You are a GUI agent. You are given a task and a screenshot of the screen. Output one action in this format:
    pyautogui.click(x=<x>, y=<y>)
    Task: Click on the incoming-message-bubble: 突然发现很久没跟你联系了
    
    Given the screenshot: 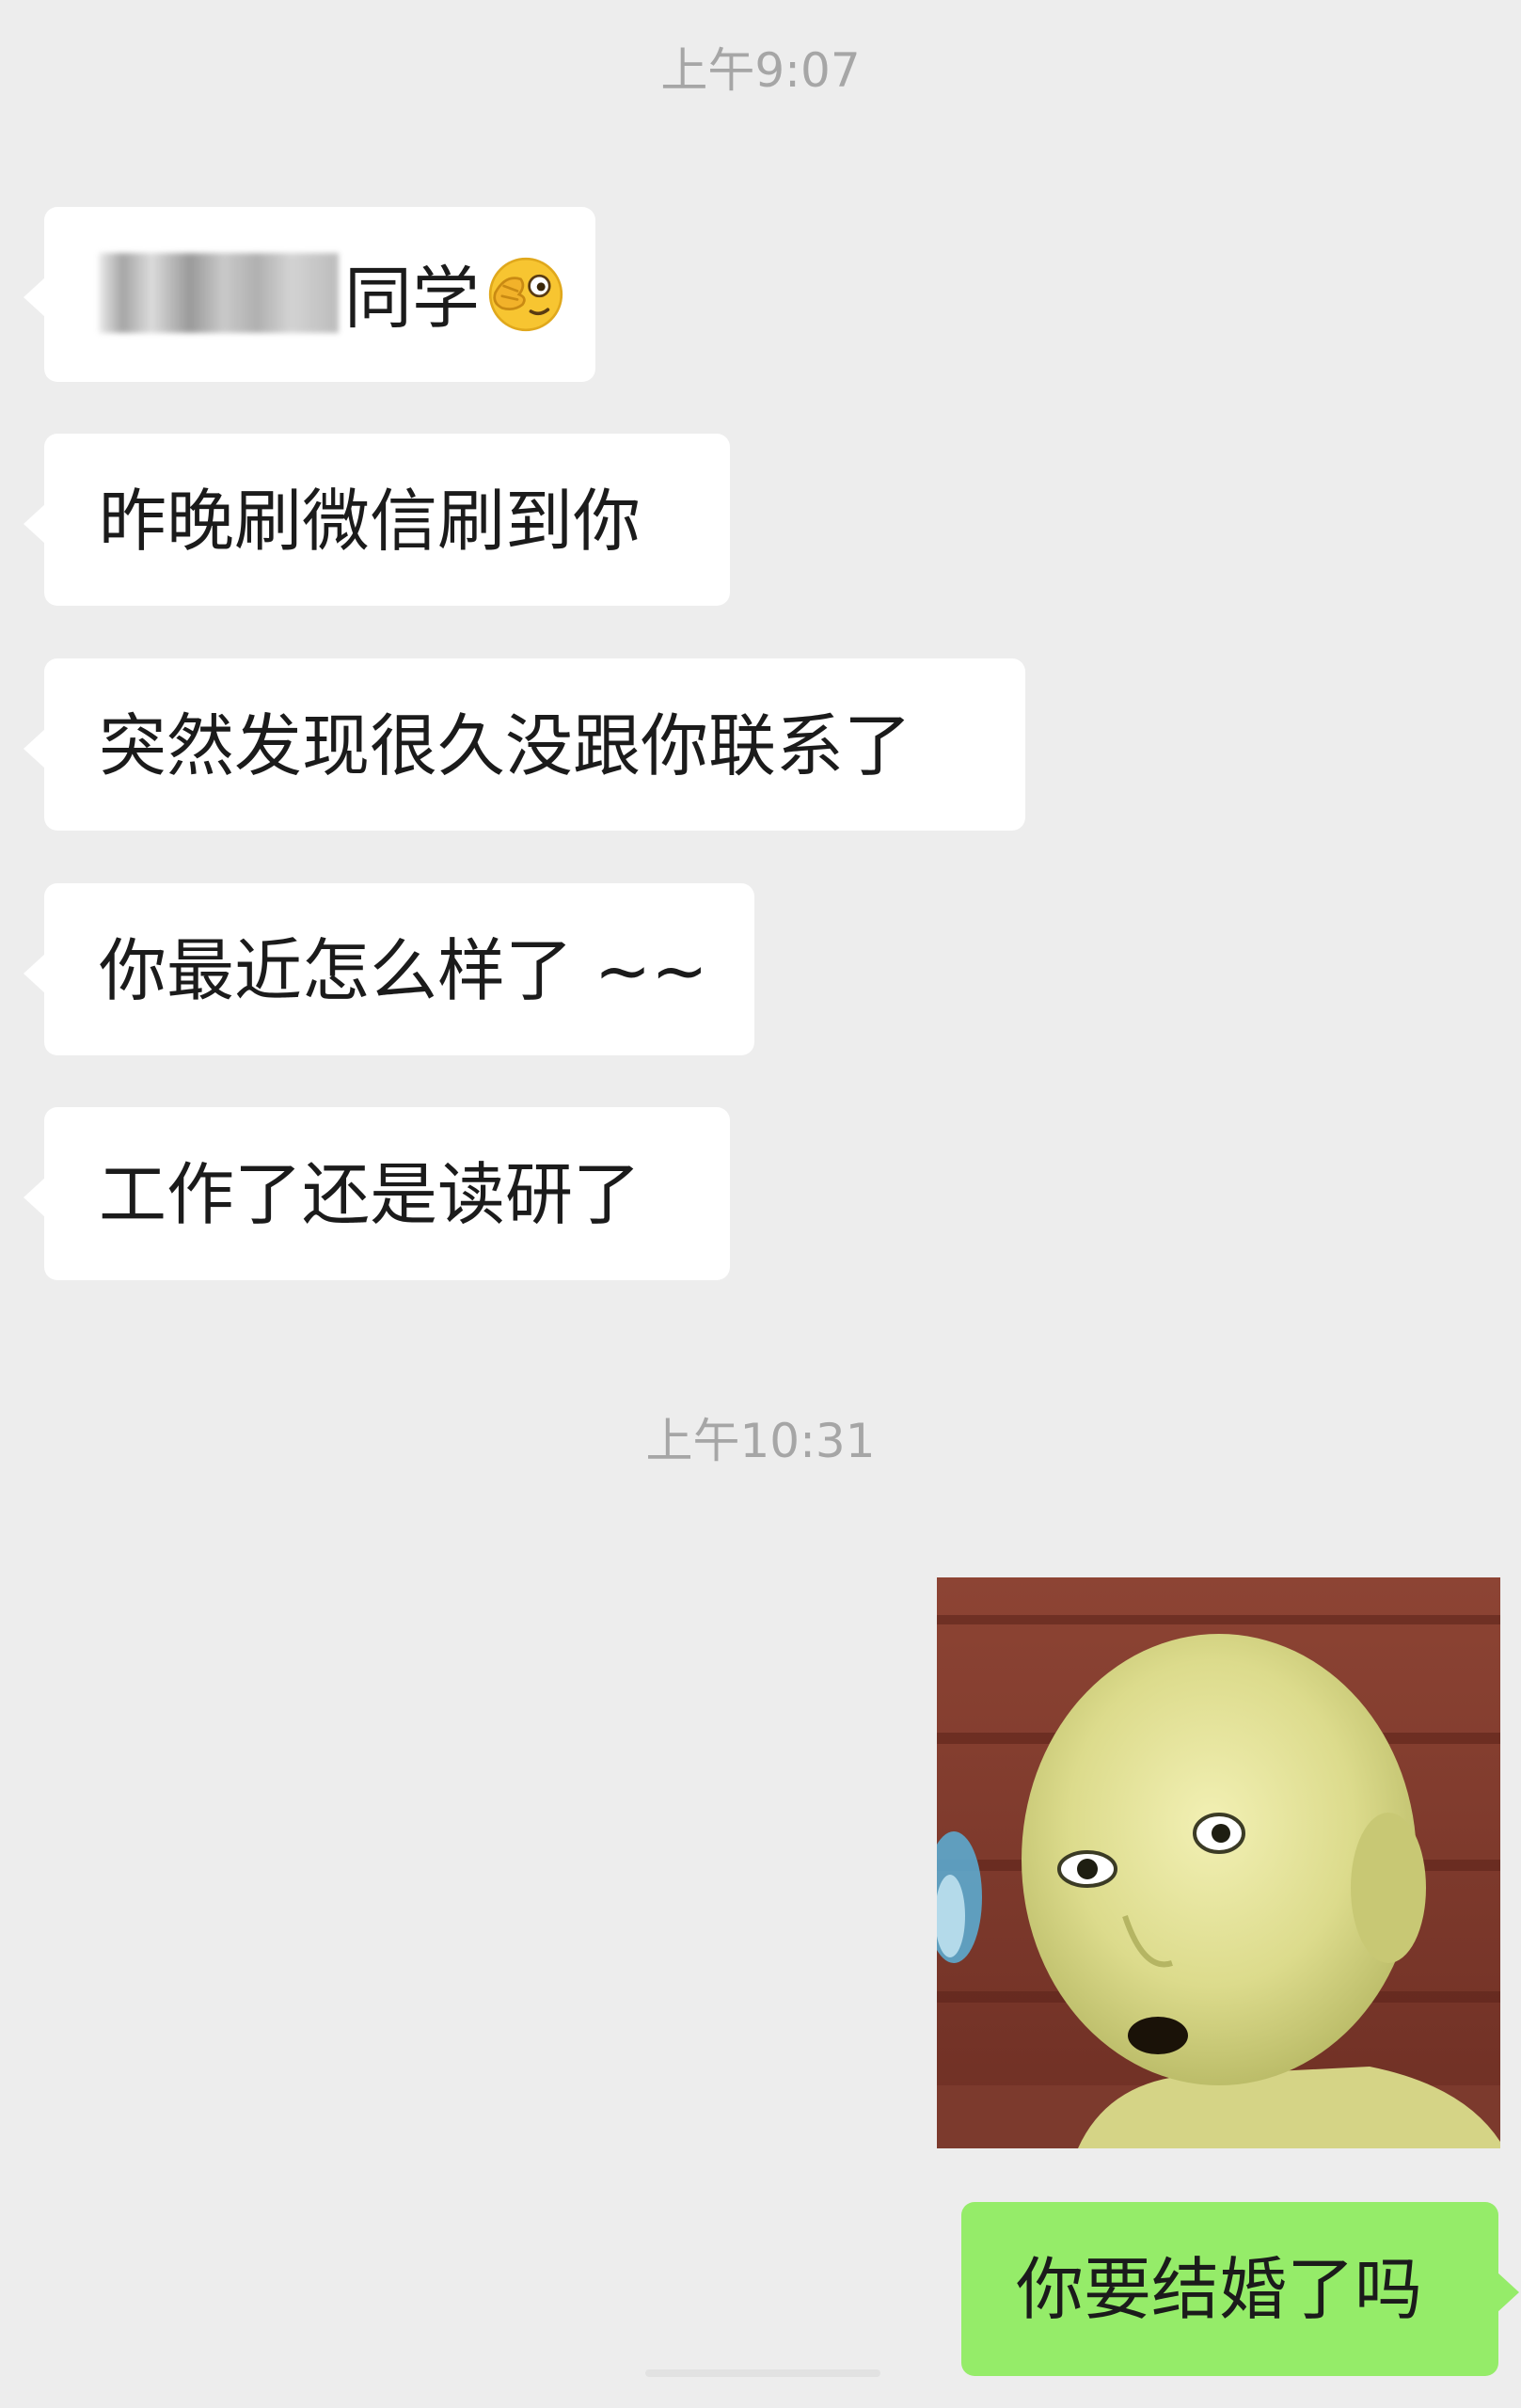 What is the action you would take?
    pyautogui.click(x=524, y=745)
    